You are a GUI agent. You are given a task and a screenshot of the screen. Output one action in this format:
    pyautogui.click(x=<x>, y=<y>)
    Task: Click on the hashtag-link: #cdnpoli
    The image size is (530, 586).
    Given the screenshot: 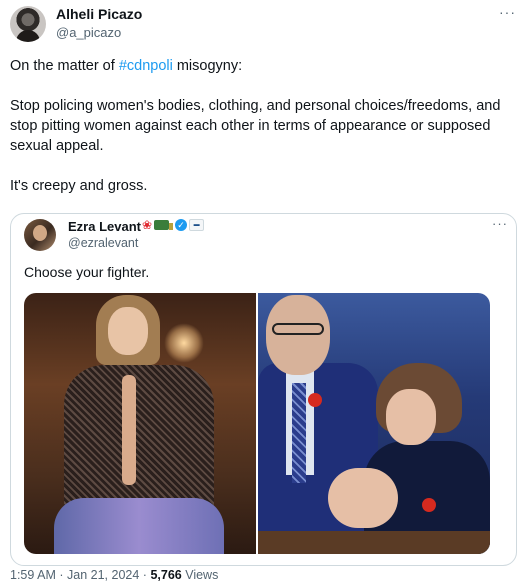 What is the action you would take?
    pyautogui.click(x=146, y=66)
    